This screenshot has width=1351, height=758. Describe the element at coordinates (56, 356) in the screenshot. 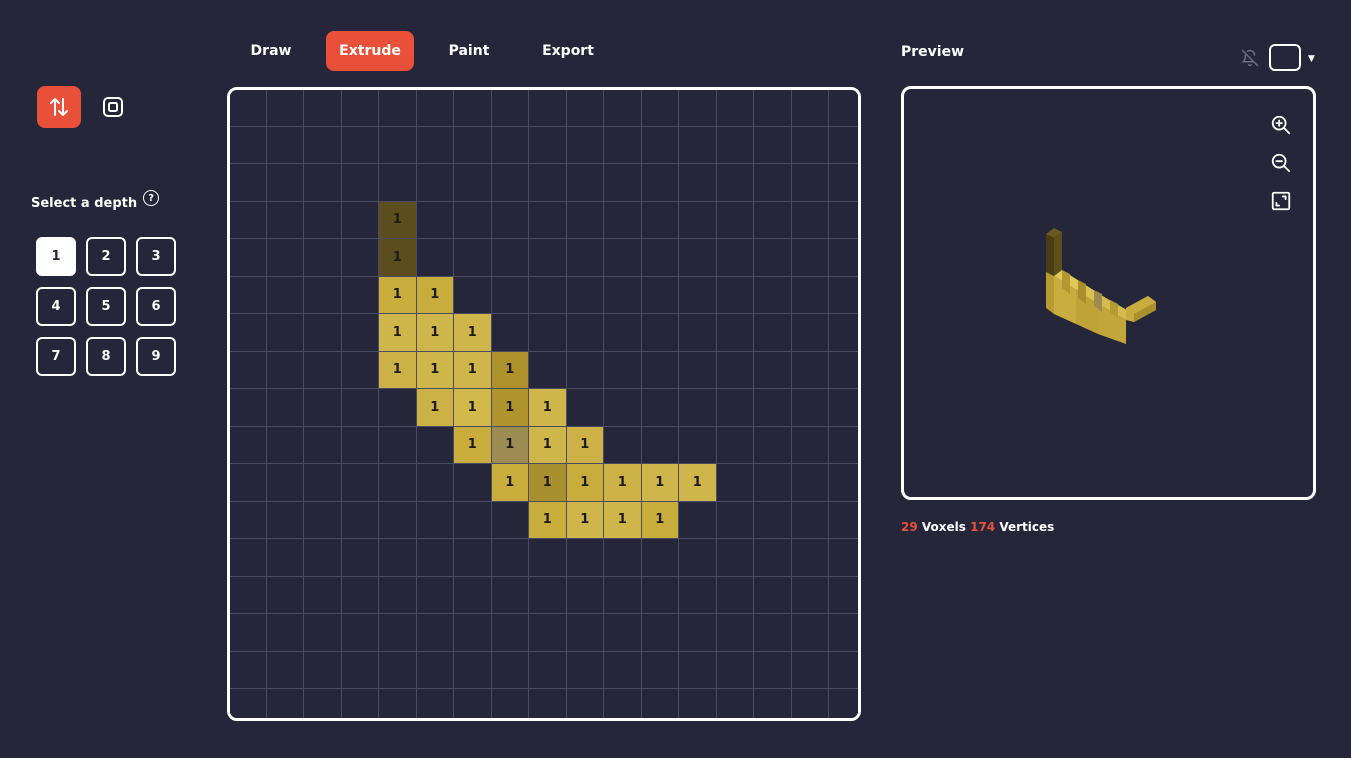

I see `depth-option-7: 7` at that location.